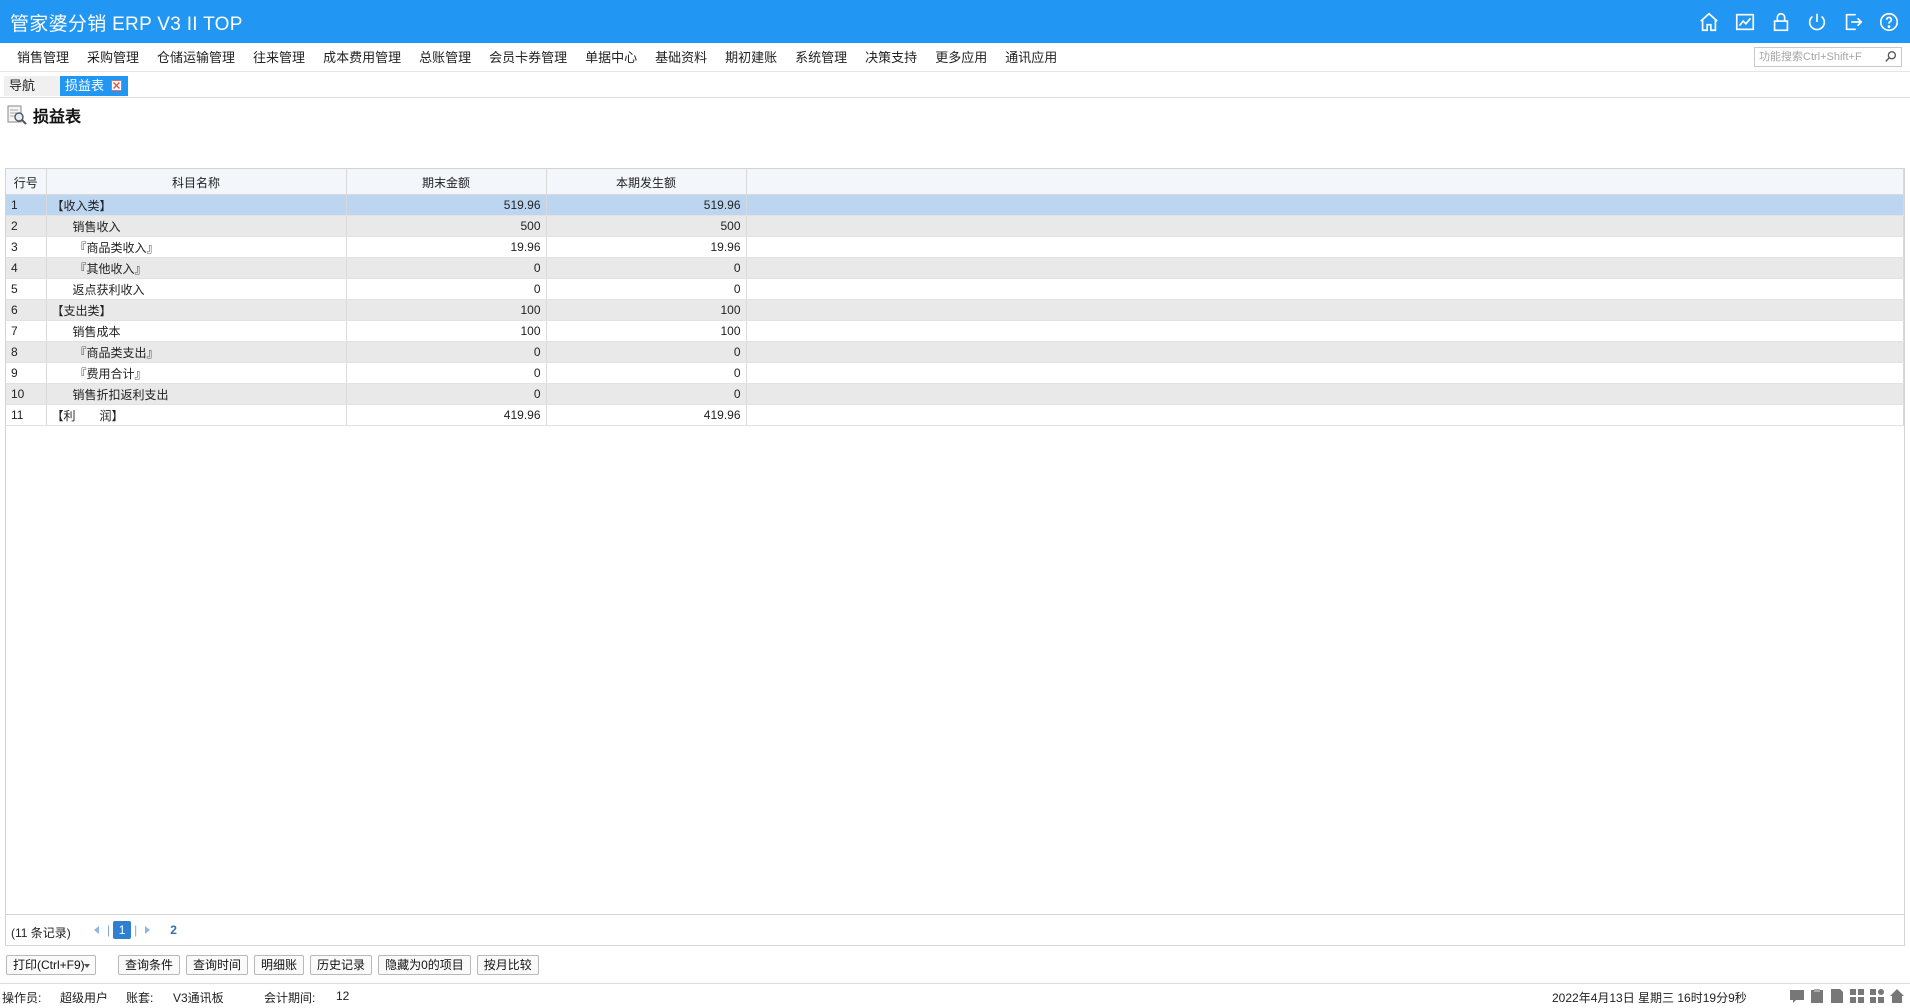  Describe the element at coordinates (17, 115) in the screenshot. I see `report-magnifier-icon` at that location.